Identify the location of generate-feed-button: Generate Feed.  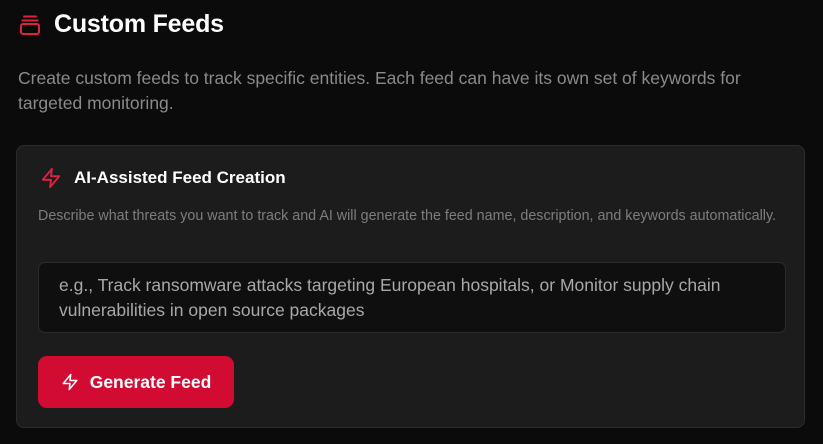
(136, 382).